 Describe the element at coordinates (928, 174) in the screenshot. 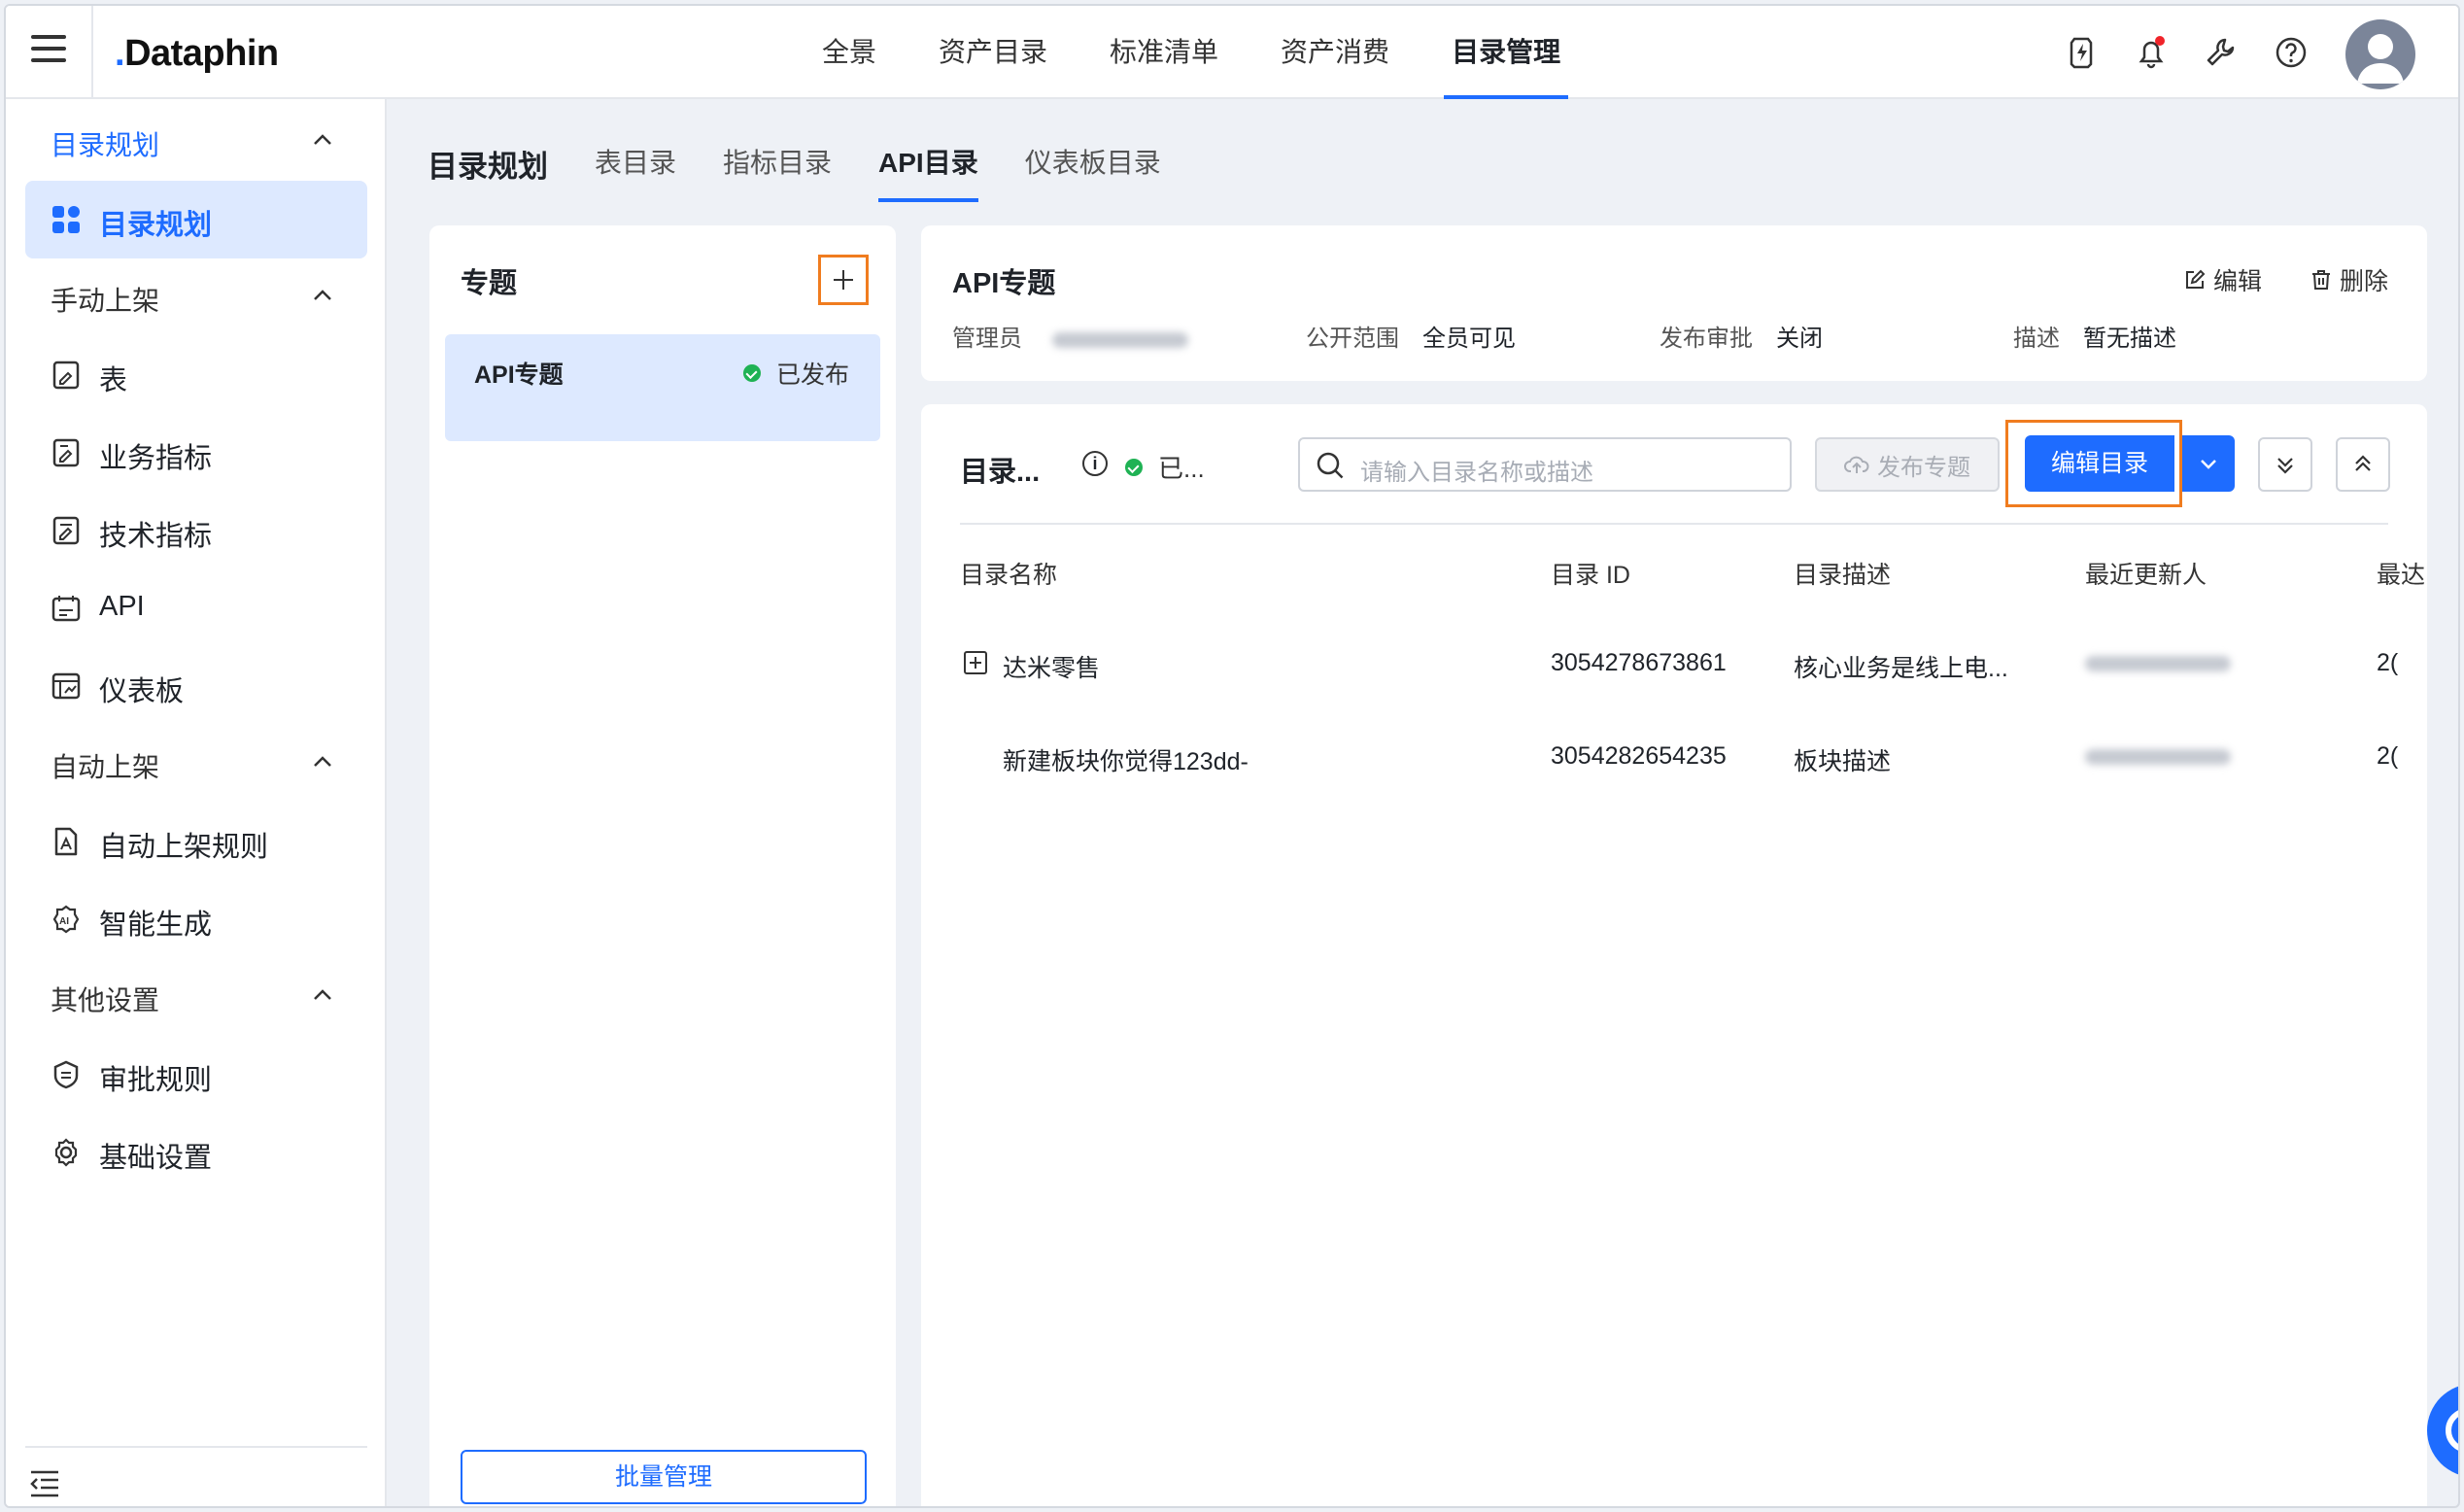

I see `tab-api-catalog: API目录` at that location.